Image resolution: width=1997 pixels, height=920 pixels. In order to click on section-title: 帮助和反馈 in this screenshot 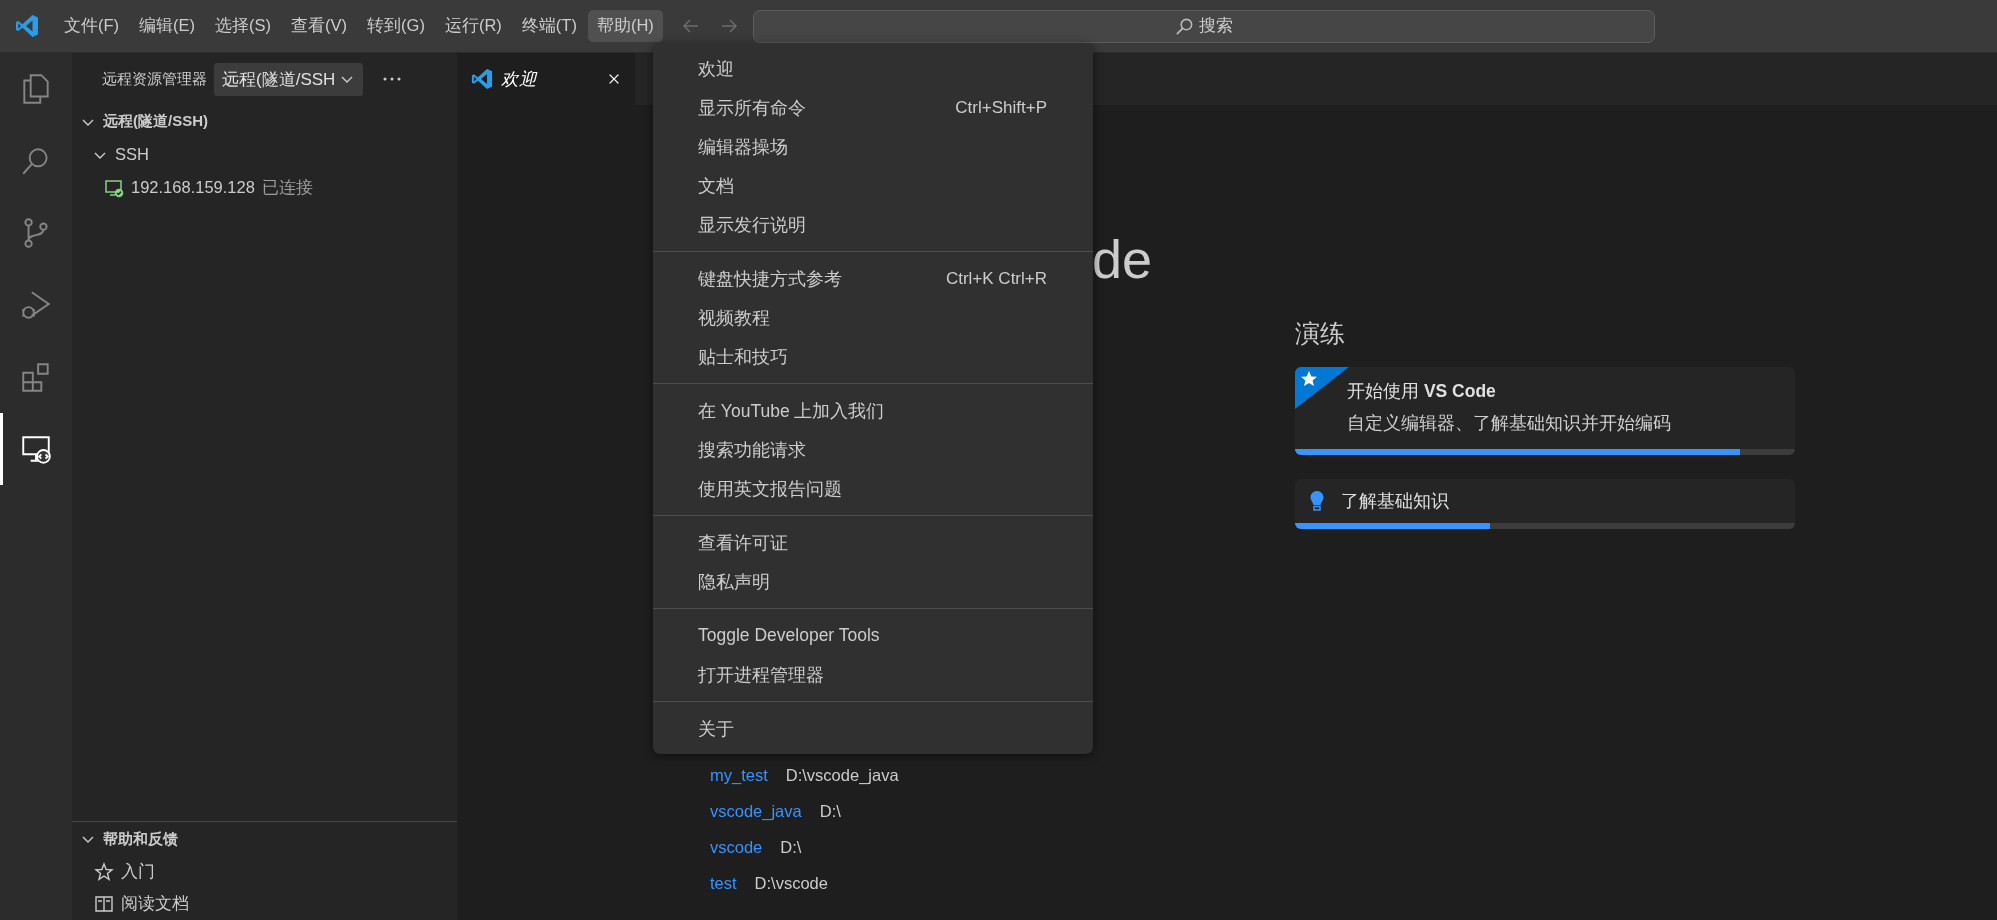, I will do `click(140, 839)`.